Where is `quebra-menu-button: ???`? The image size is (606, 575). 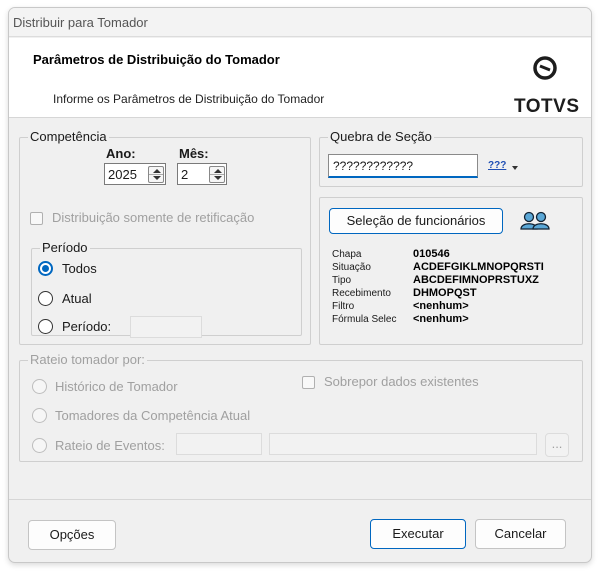
quebra-menu-button: ??? is located at coordinates (505, 168).